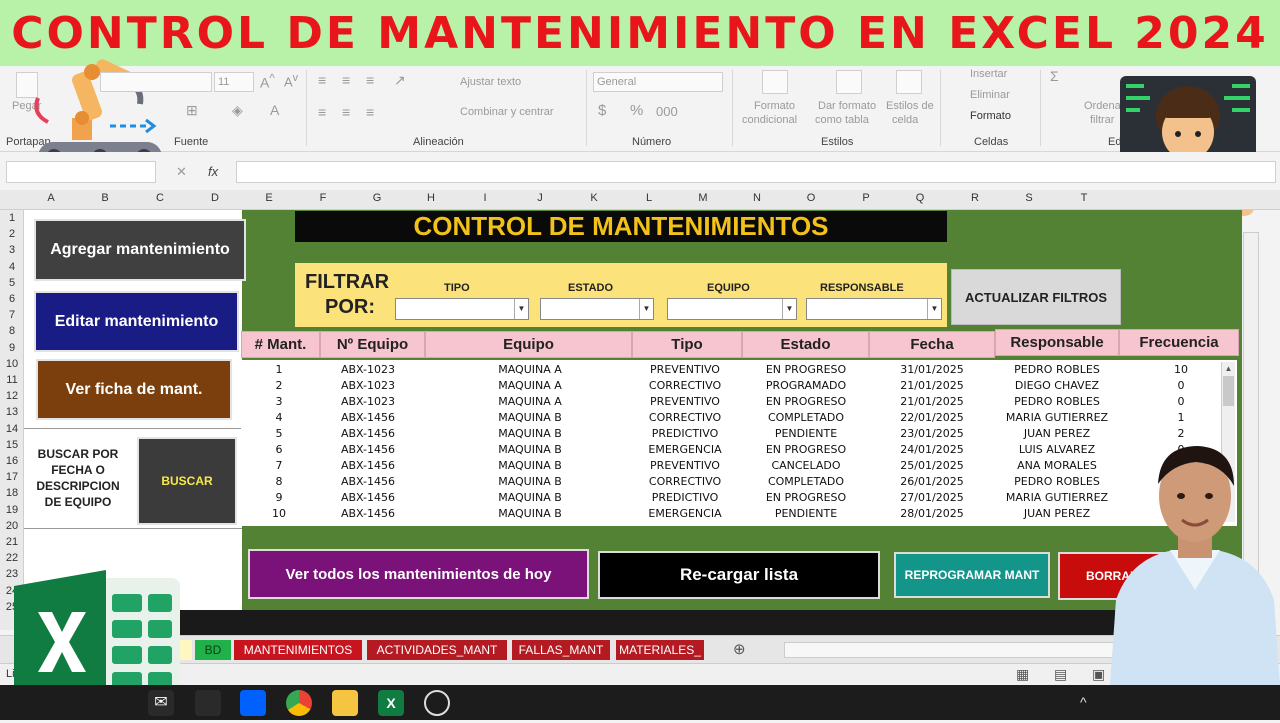 The image size is (1280, 723). Describe the element at coordinates (12, 493) in the screenshot. I see `row-header: 18` at that location.